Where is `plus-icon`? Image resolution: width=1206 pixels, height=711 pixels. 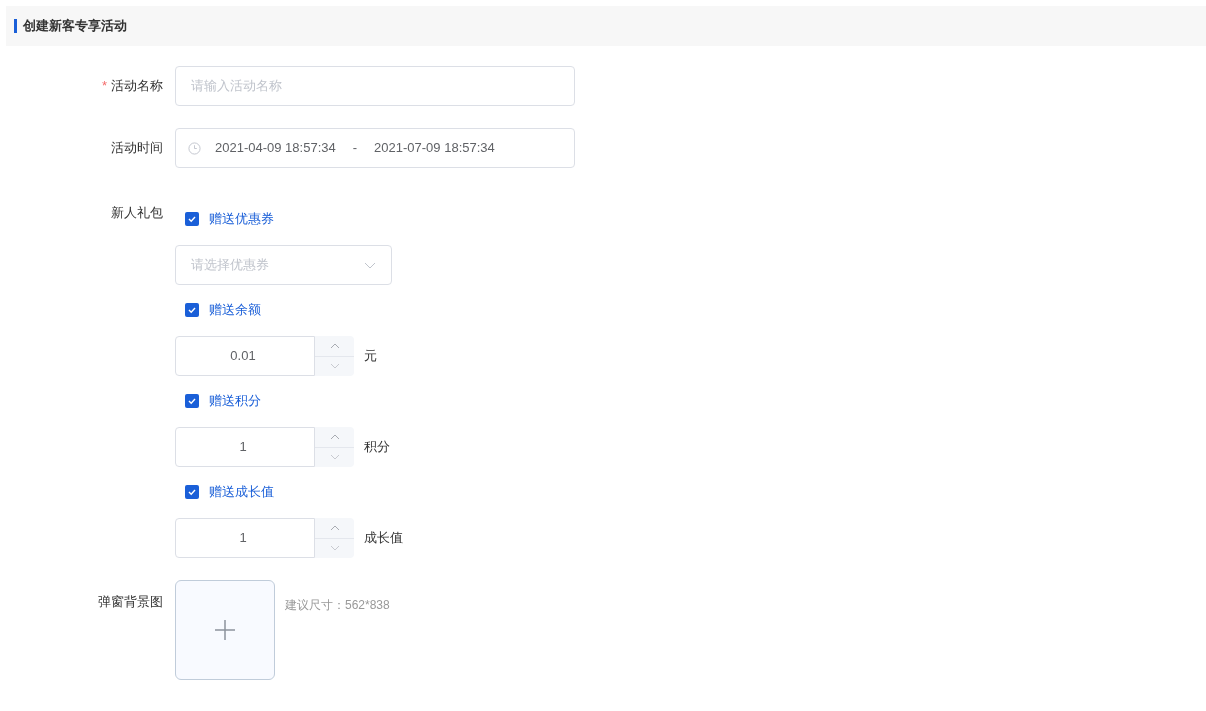
plus-icon is located at coordinates (225, 630).